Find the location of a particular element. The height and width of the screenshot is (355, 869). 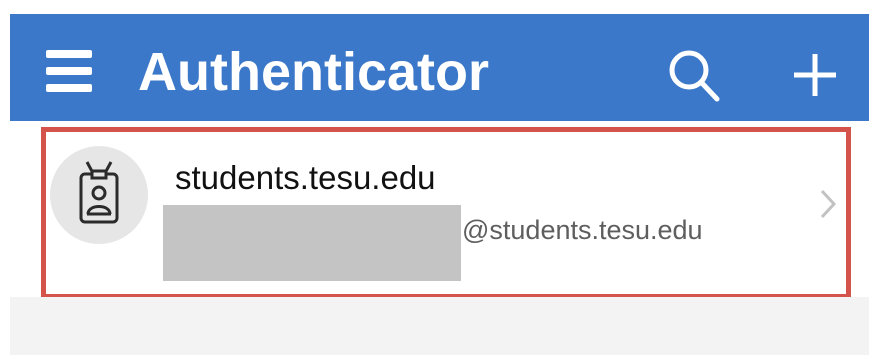

search-icon is located at coordinates (694, 75).